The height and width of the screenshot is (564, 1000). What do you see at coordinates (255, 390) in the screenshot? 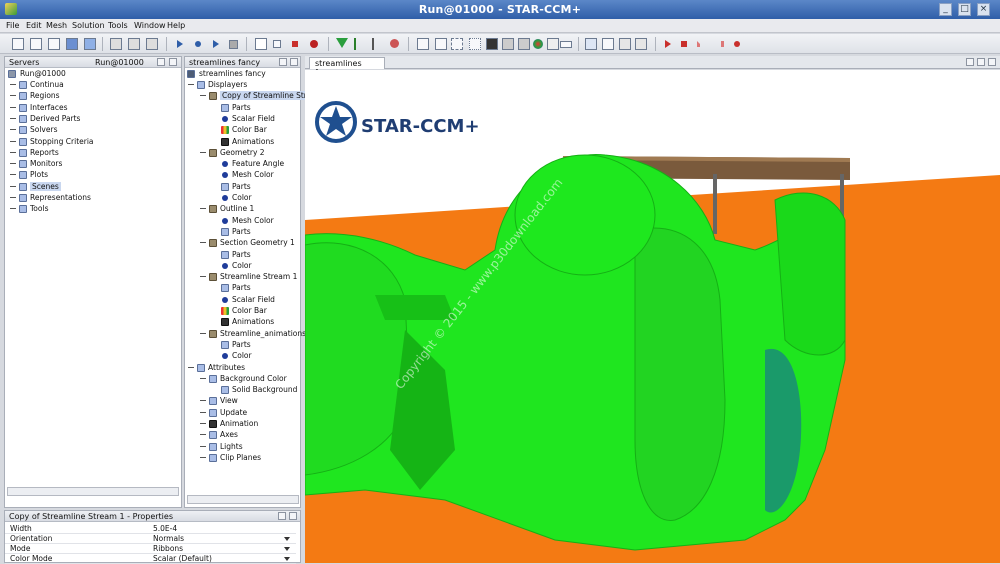
I see `scene-node-solid-background: Solid Background` at bounding box center [255, 390].